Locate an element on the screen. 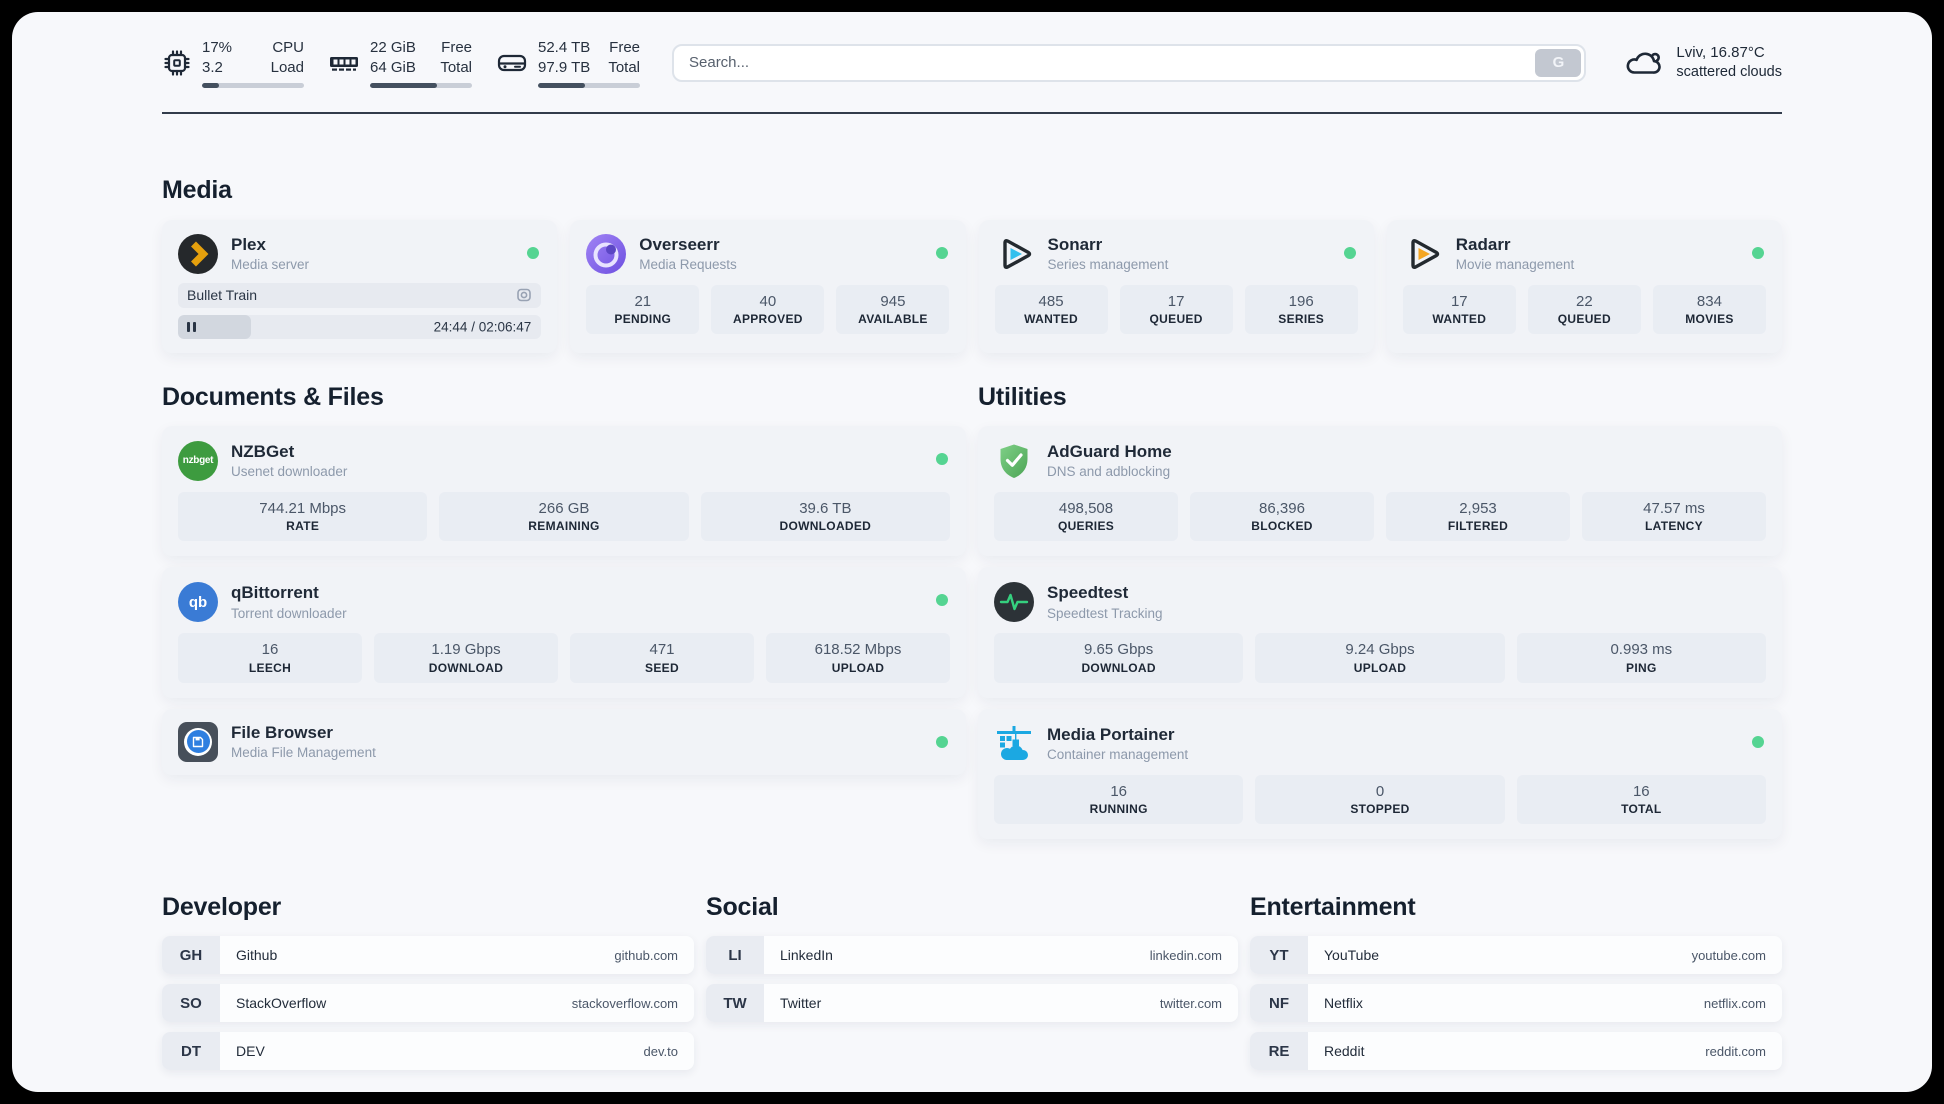 Image resolution: width=1944 pixels, height=1104 pixels. stat-movies: 834 MOVIES is located at coordinates (1709, 309).